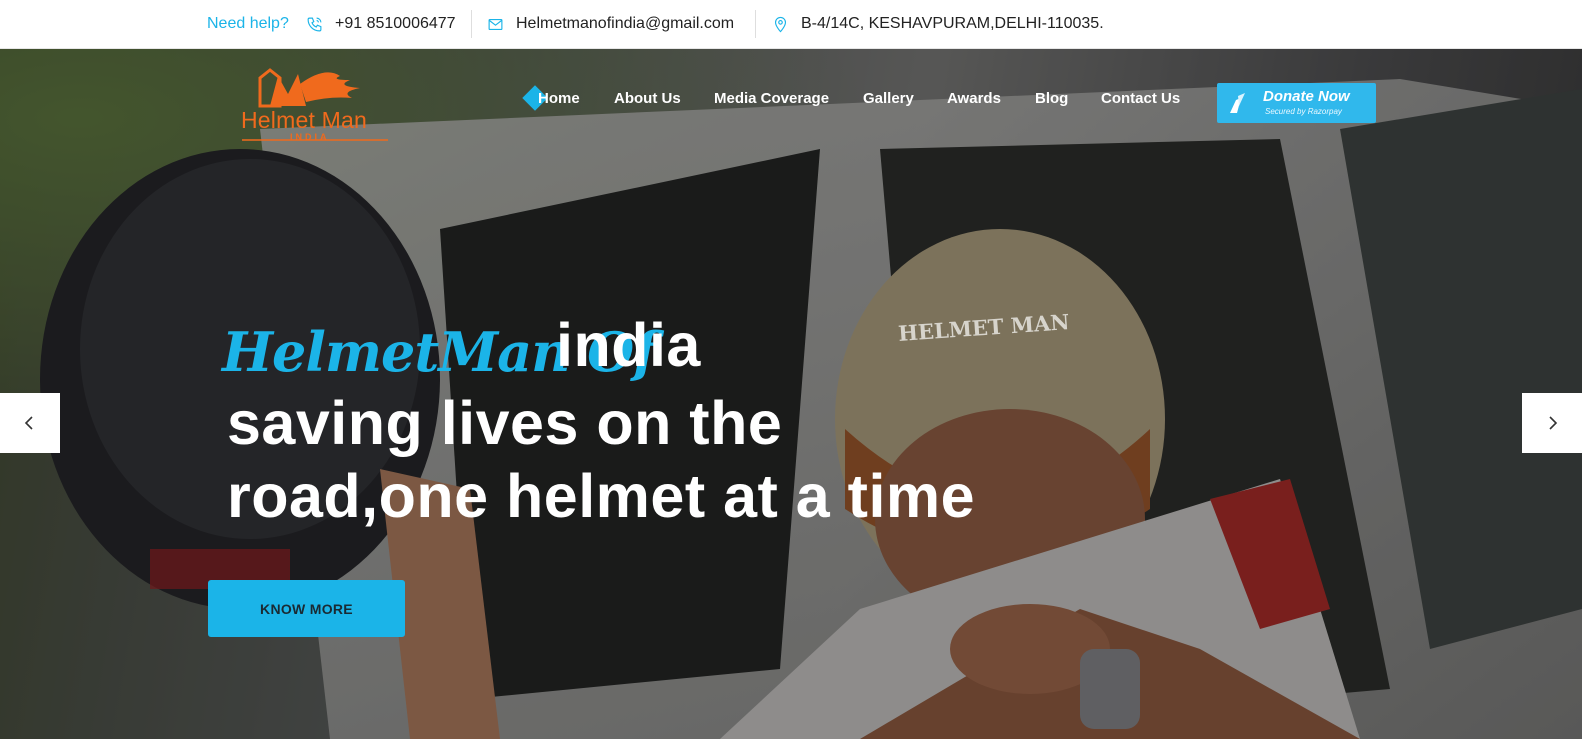  What do you see at coordinates (1306, 96) in the screenshot?
I see `donate-label: Donate Now` at bounding box center [1306, 96].